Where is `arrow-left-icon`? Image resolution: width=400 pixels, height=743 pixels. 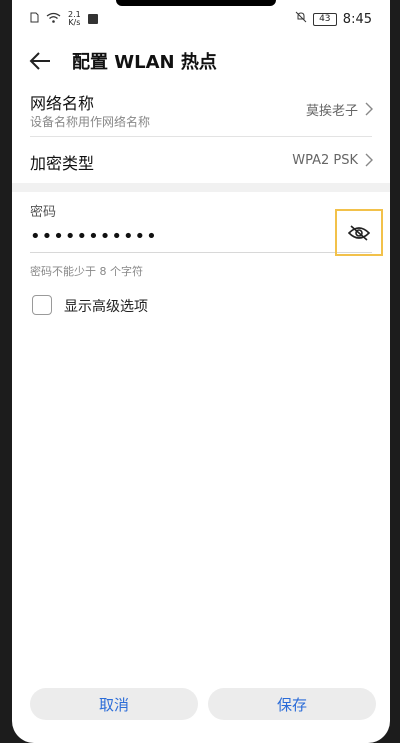 arrow-left-icon is located at coordinates (39, 61).